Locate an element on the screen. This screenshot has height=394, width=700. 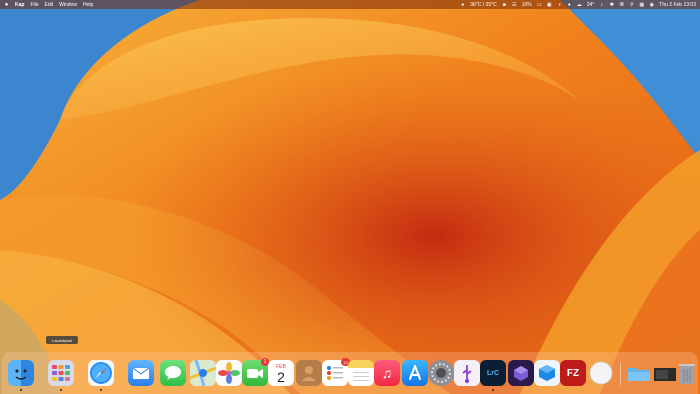
night-shift-icon: ◑ is located at coordinates (559, 4).